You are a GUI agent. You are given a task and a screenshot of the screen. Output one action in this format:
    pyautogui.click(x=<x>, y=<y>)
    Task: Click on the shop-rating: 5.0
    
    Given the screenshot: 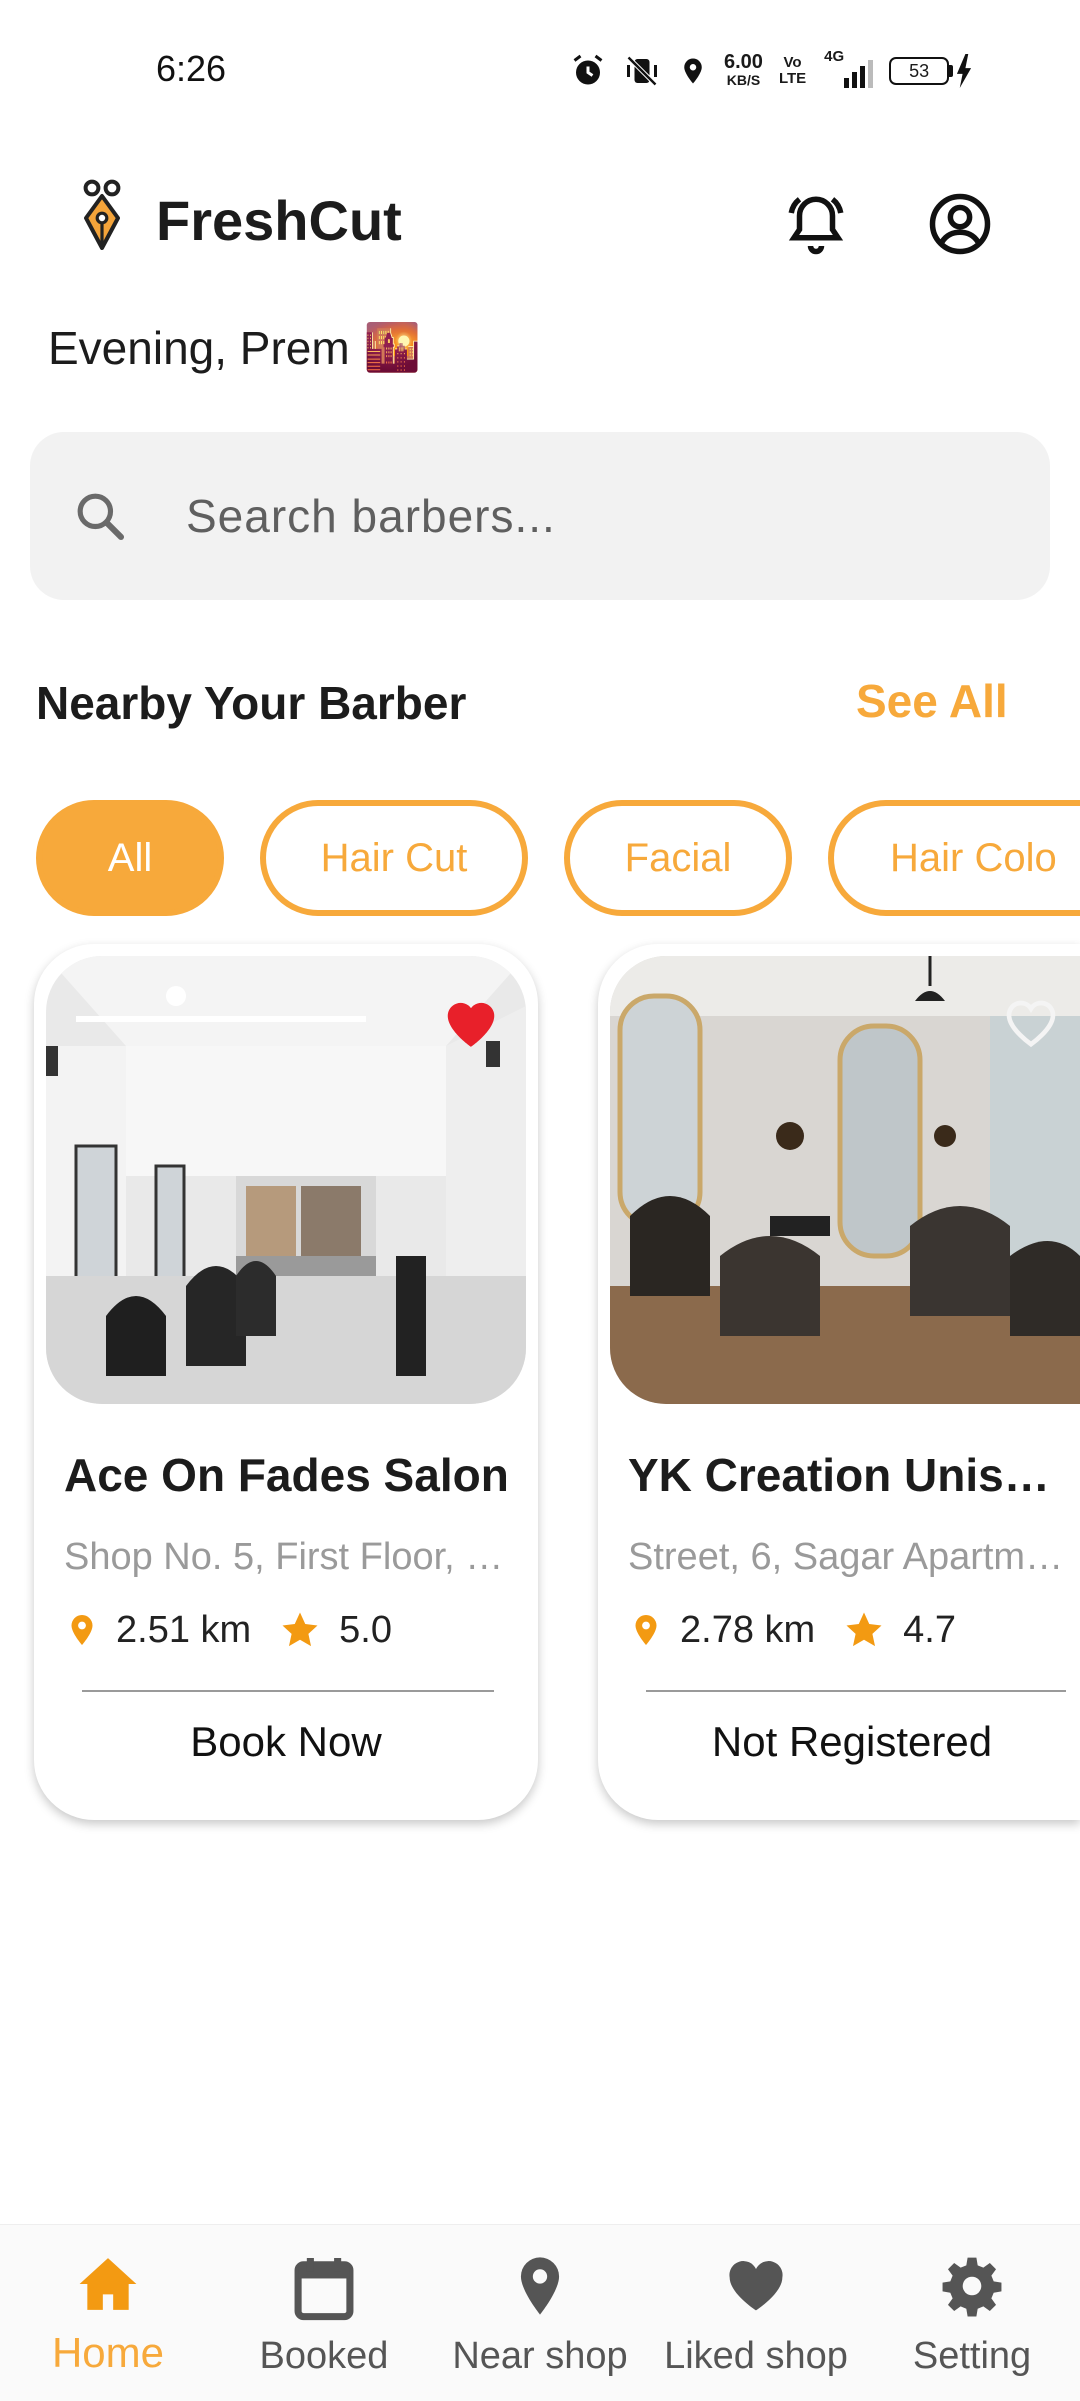 What is the action you would take?
    pyautogui.click(x=365, y=1629)
    